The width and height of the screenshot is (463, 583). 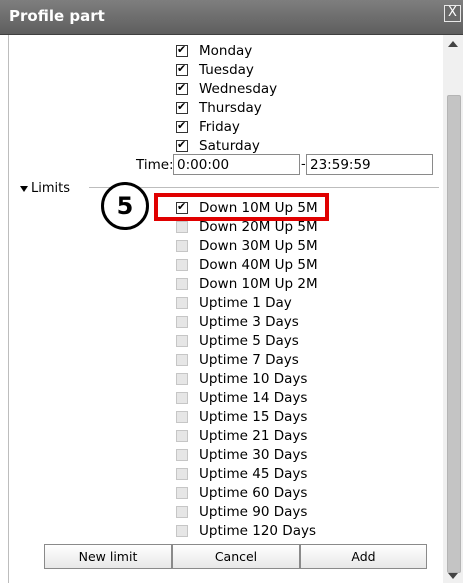 What do you see at coordinates (253, 397) in the screenshot?
I see `limit-label: Uptime 14 Days` at bounding box center [253, 397].